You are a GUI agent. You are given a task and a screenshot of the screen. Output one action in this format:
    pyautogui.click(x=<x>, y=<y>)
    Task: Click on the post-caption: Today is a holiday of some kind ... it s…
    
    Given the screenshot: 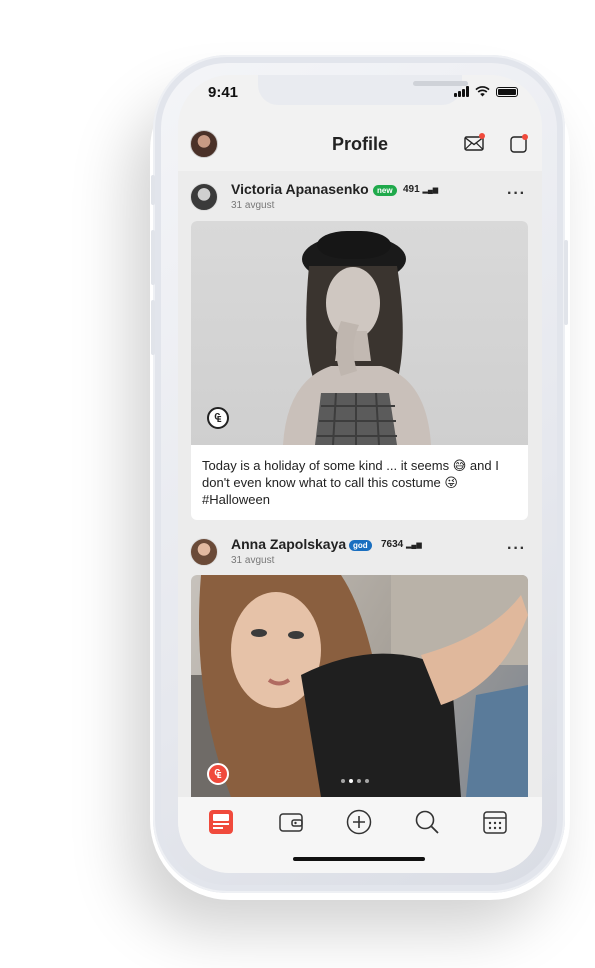 What is the action you would take?
    pyautogui.click(x=350, y=482)
    